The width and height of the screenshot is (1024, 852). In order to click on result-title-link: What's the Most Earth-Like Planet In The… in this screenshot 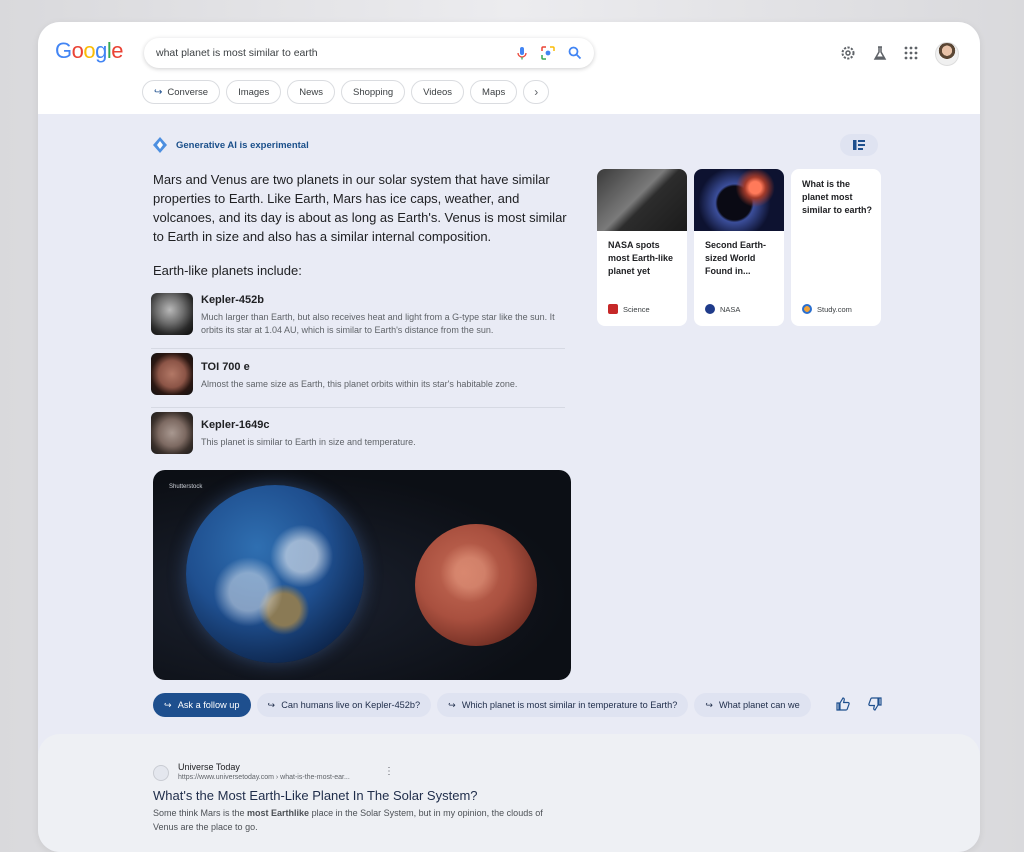, I will do `click(315, 795)`.